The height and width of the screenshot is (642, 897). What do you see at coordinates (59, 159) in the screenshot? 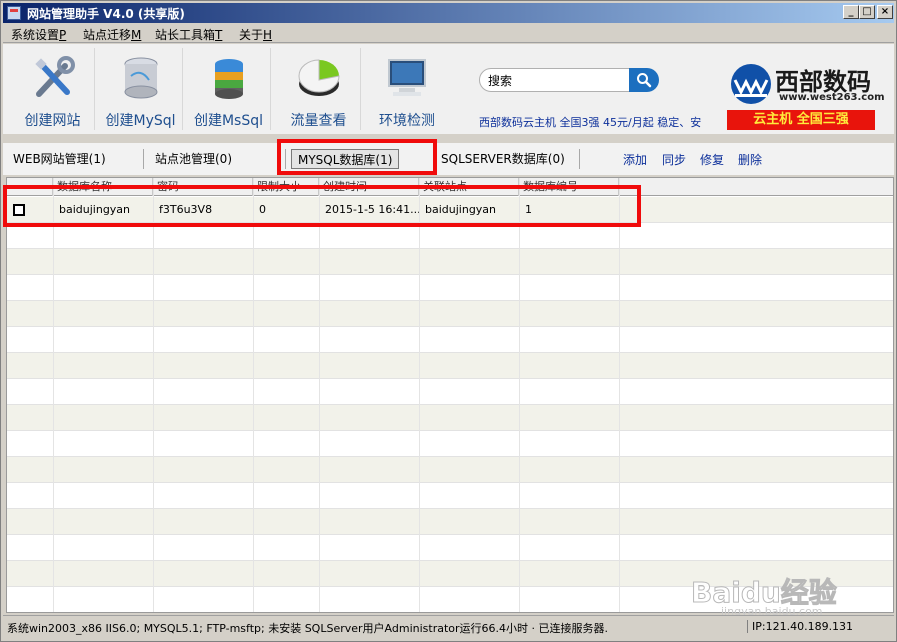
I see `tab-web-sites: WEB网站管理(1)` at bounding box center [59, 159].